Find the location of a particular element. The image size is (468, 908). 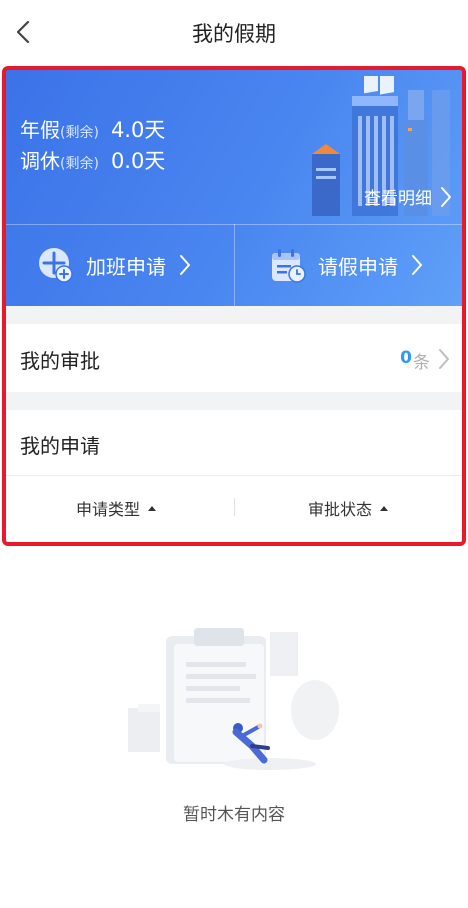

comp-leave-row: 调休(剩余) 0.0天 is located at coordinates (92, 160).